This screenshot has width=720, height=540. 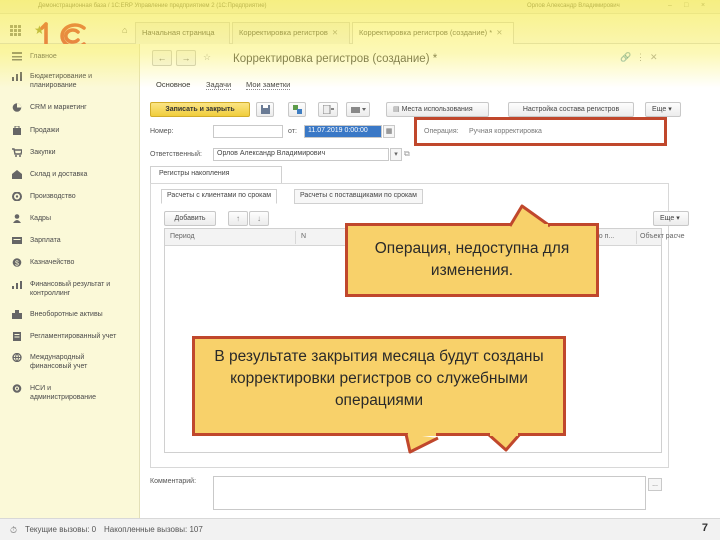 I want to click on more-button: Еще ▾, so click(x=663, y=109).